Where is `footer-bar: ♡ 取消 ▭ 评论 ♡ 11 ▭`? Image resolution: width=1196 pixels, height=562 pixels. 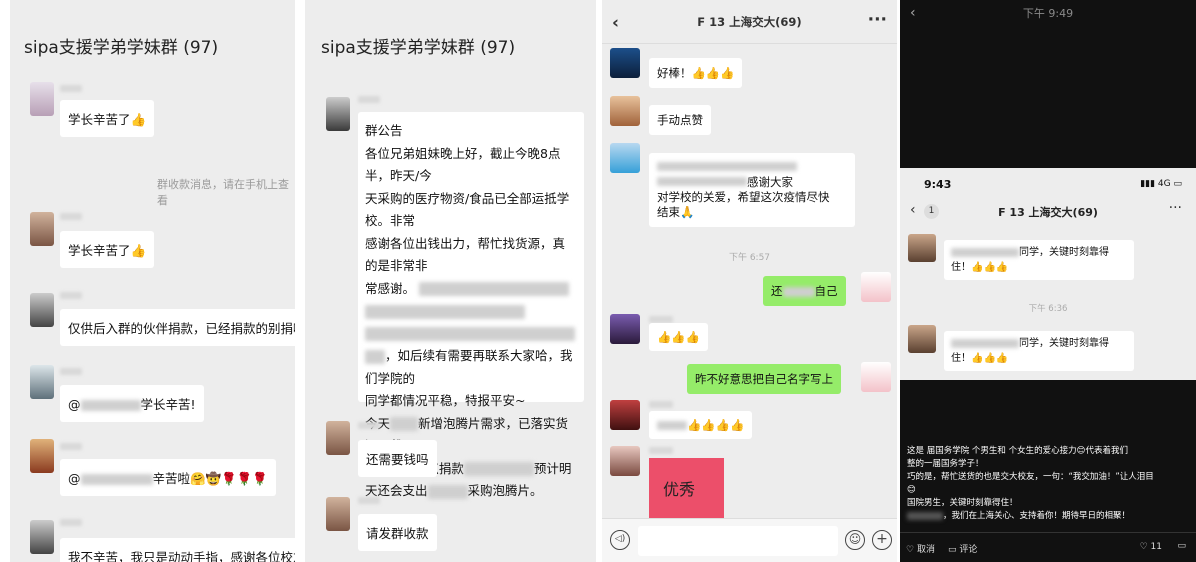
footer-bar: ♡ 取消 ▭ 评论 ♡ 11 ▭ is located at coordinates (1048, 547).